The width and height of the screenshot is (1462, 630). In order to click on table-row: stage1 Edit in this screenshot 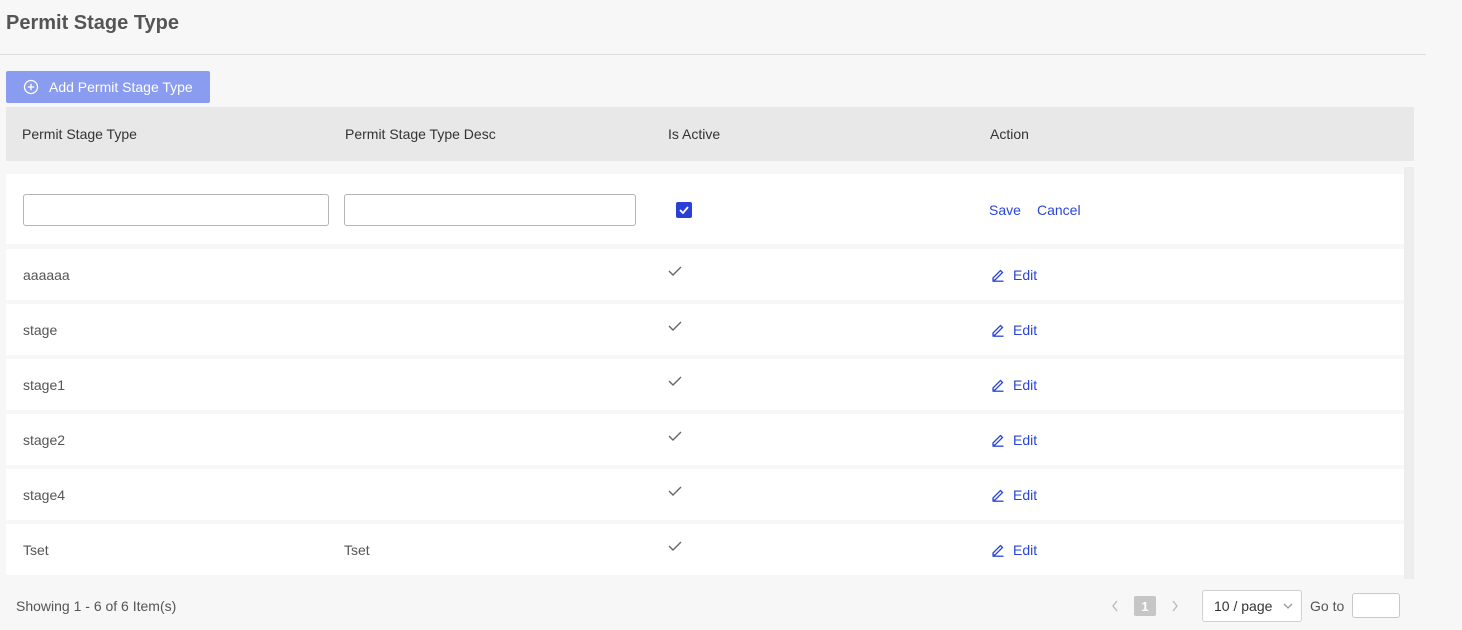, I will do `click(705, 384)`.